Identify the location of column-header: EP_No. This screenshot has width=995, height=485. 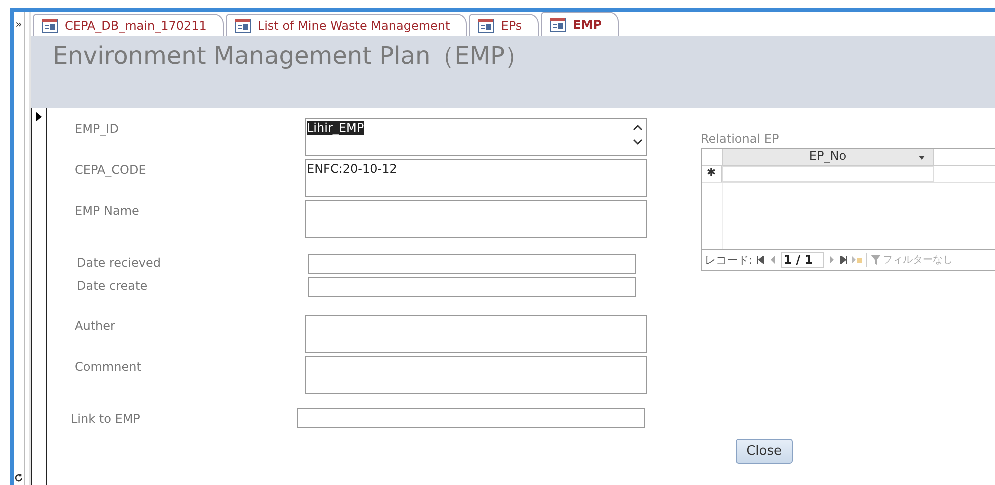
(828, 157).